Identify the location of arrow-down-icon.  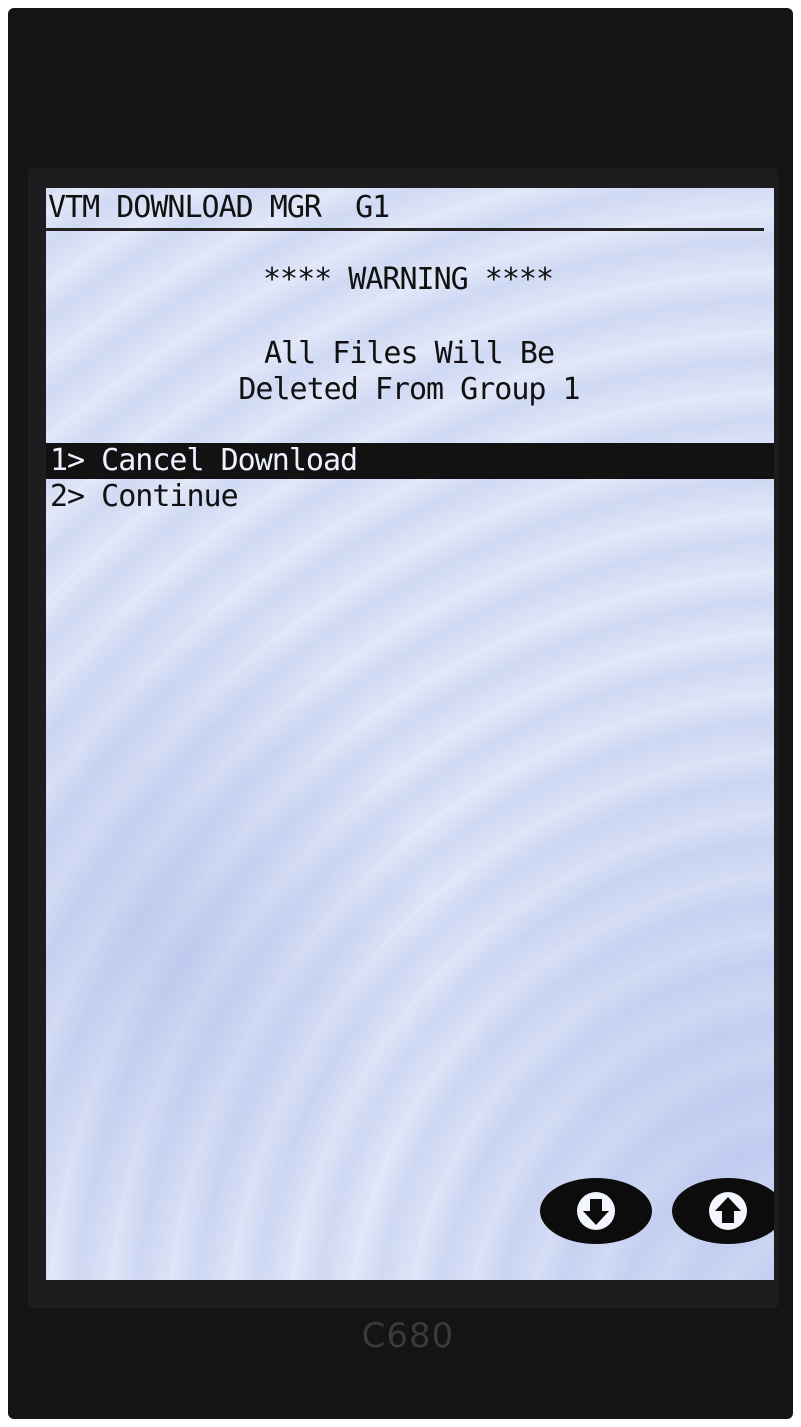
(596, 1211).